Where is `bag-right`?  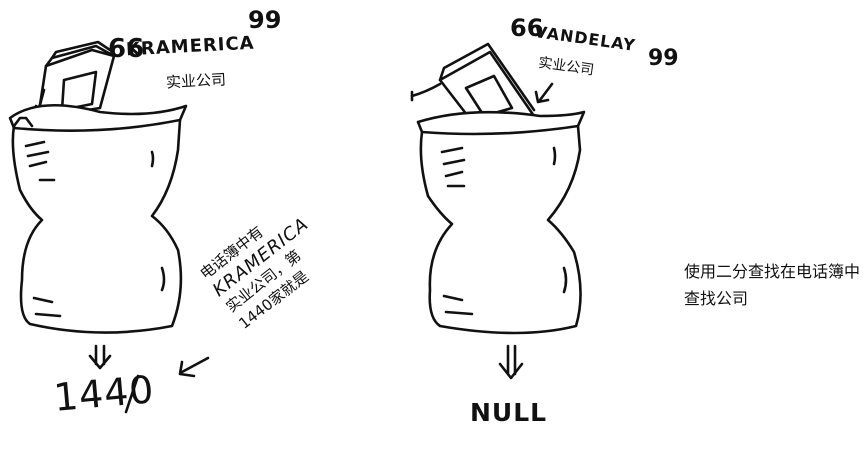 bag-right is located at coordinates (501, 222).